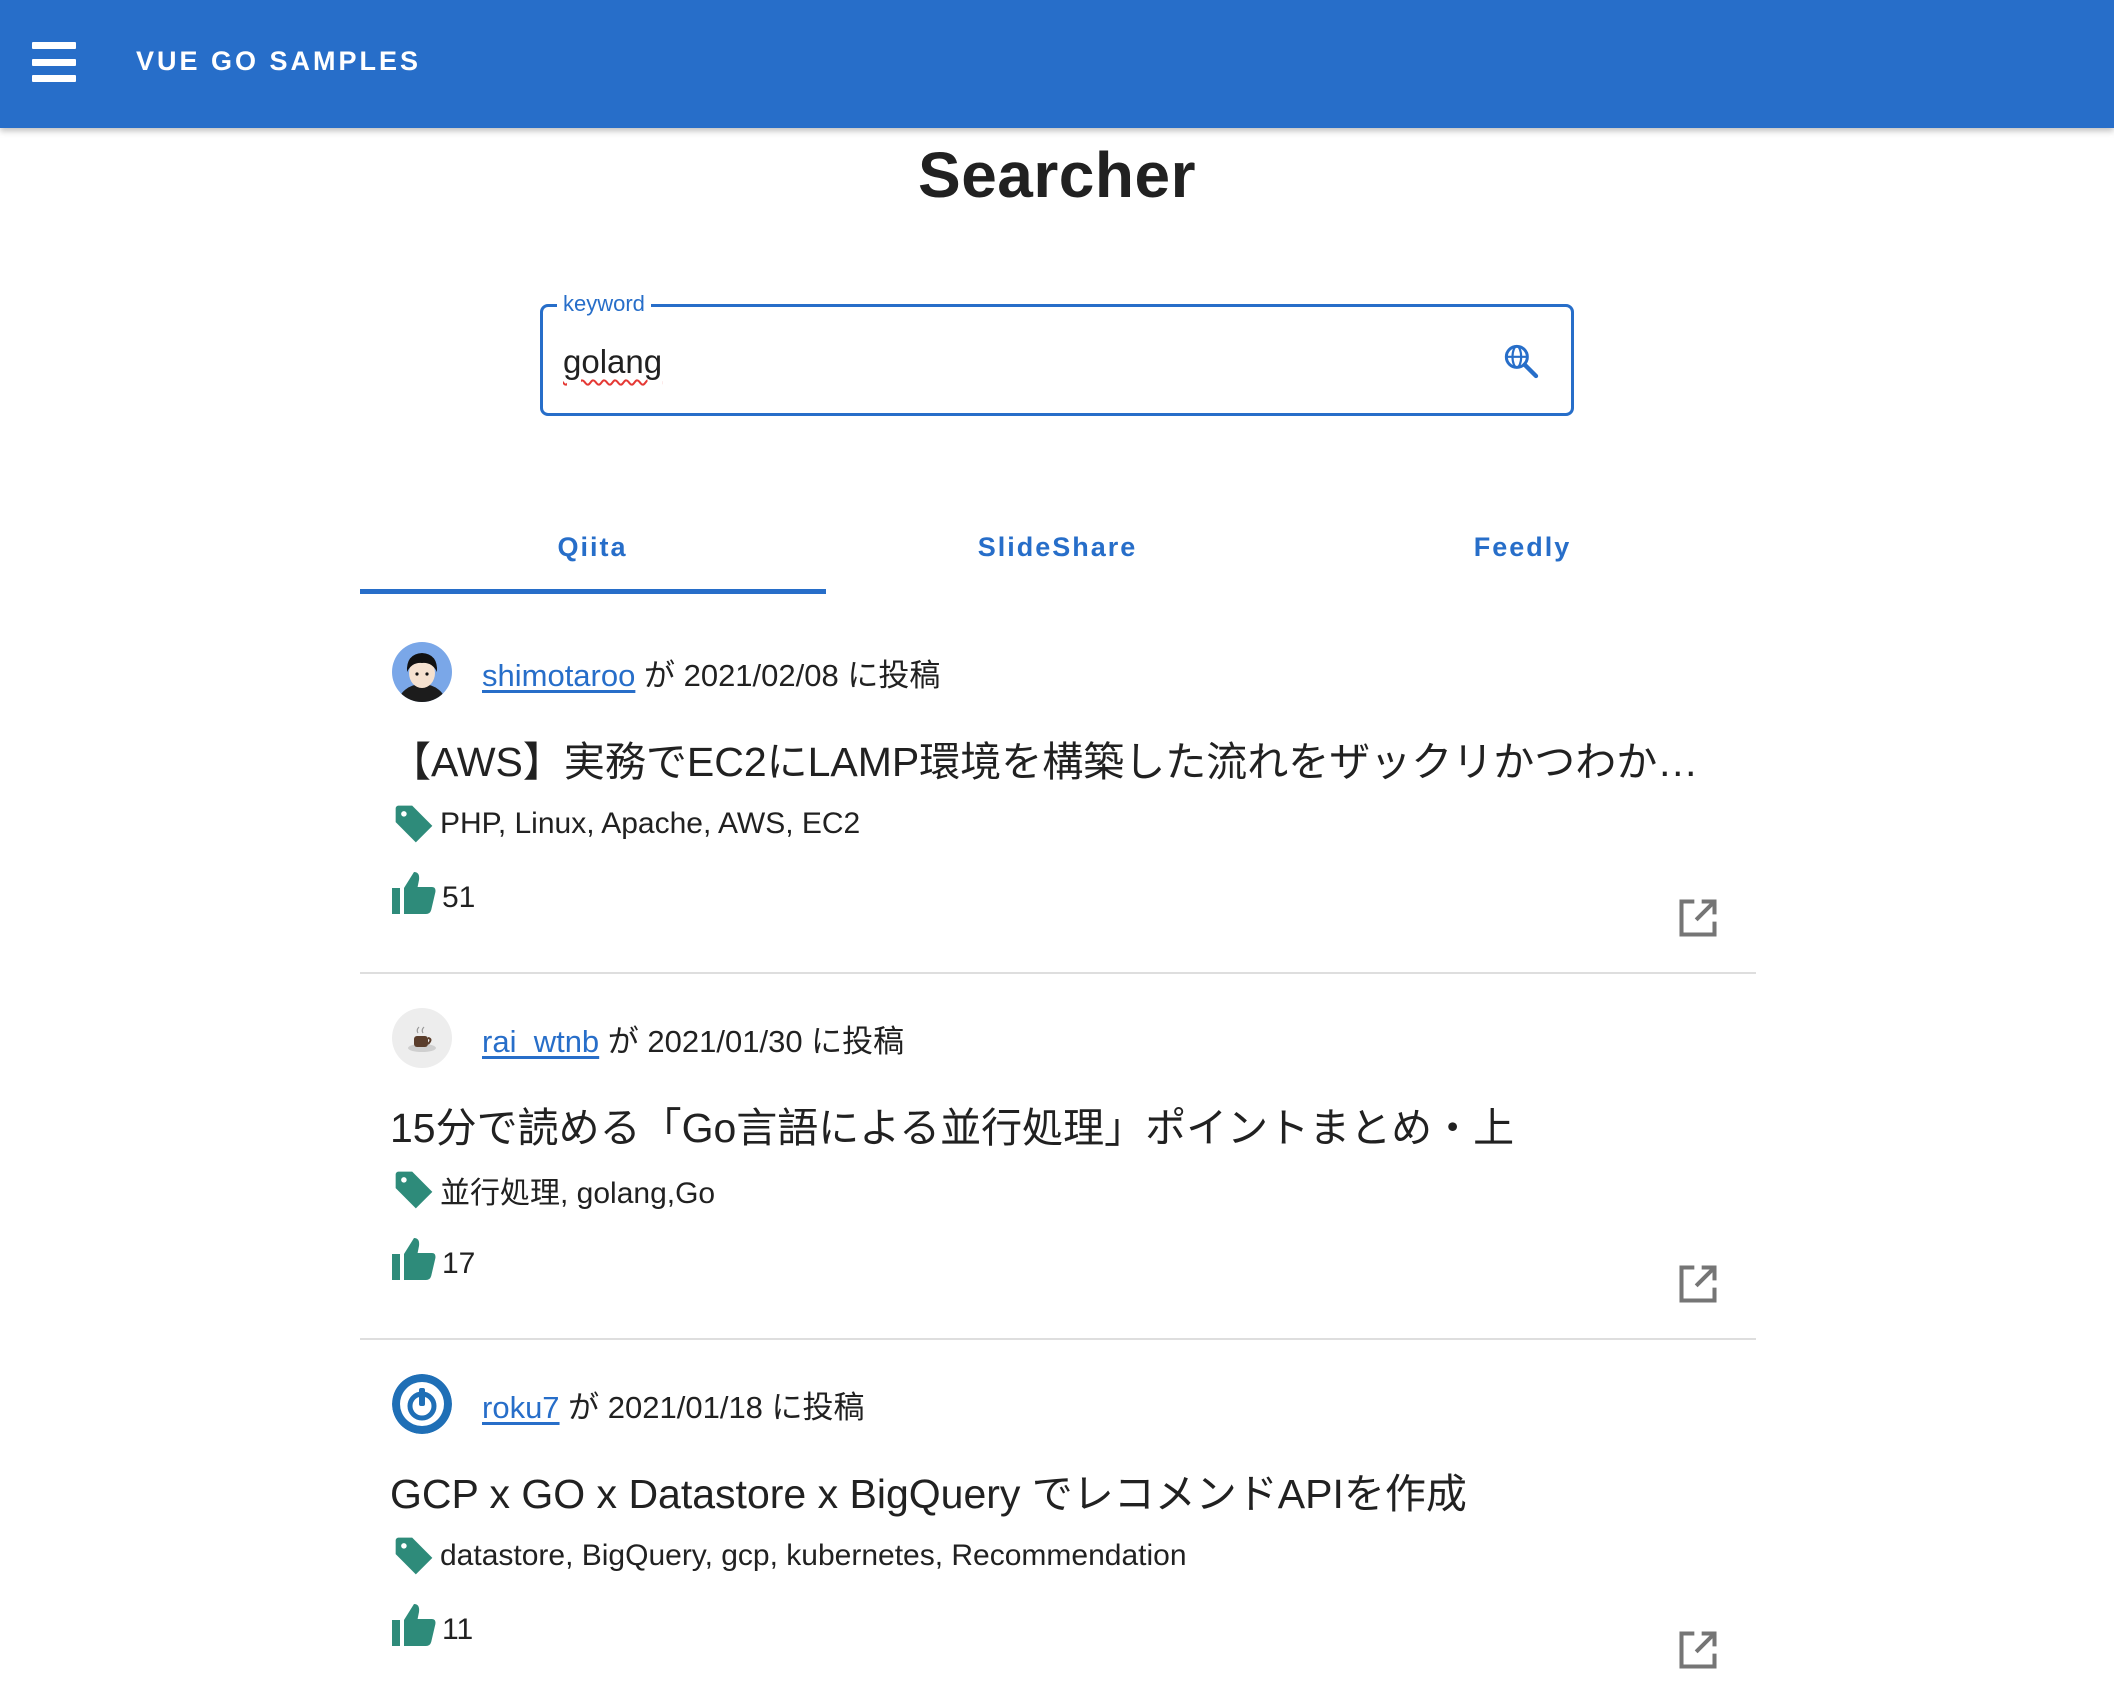  I want to click on post-meta: roku7 が 2021/01/18 に投稿, so click(673, 1404).